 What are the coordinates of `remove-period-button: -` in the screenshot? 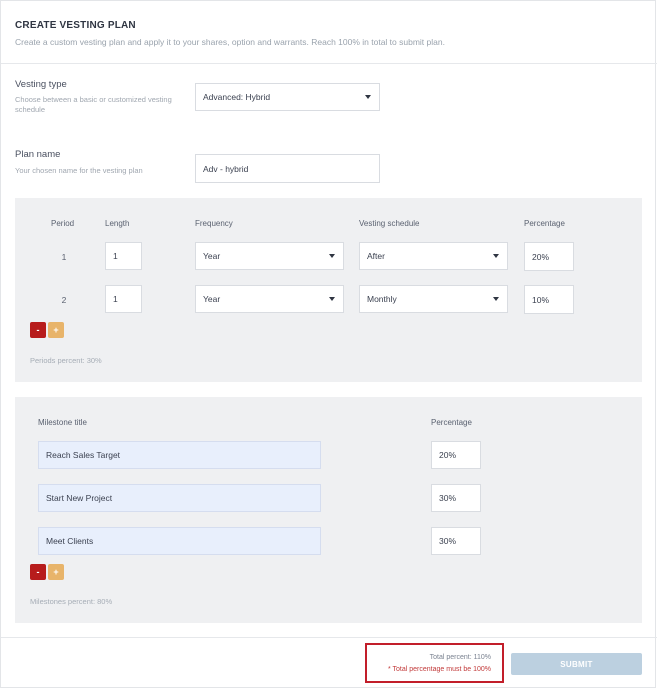 It's located at (38, 330).